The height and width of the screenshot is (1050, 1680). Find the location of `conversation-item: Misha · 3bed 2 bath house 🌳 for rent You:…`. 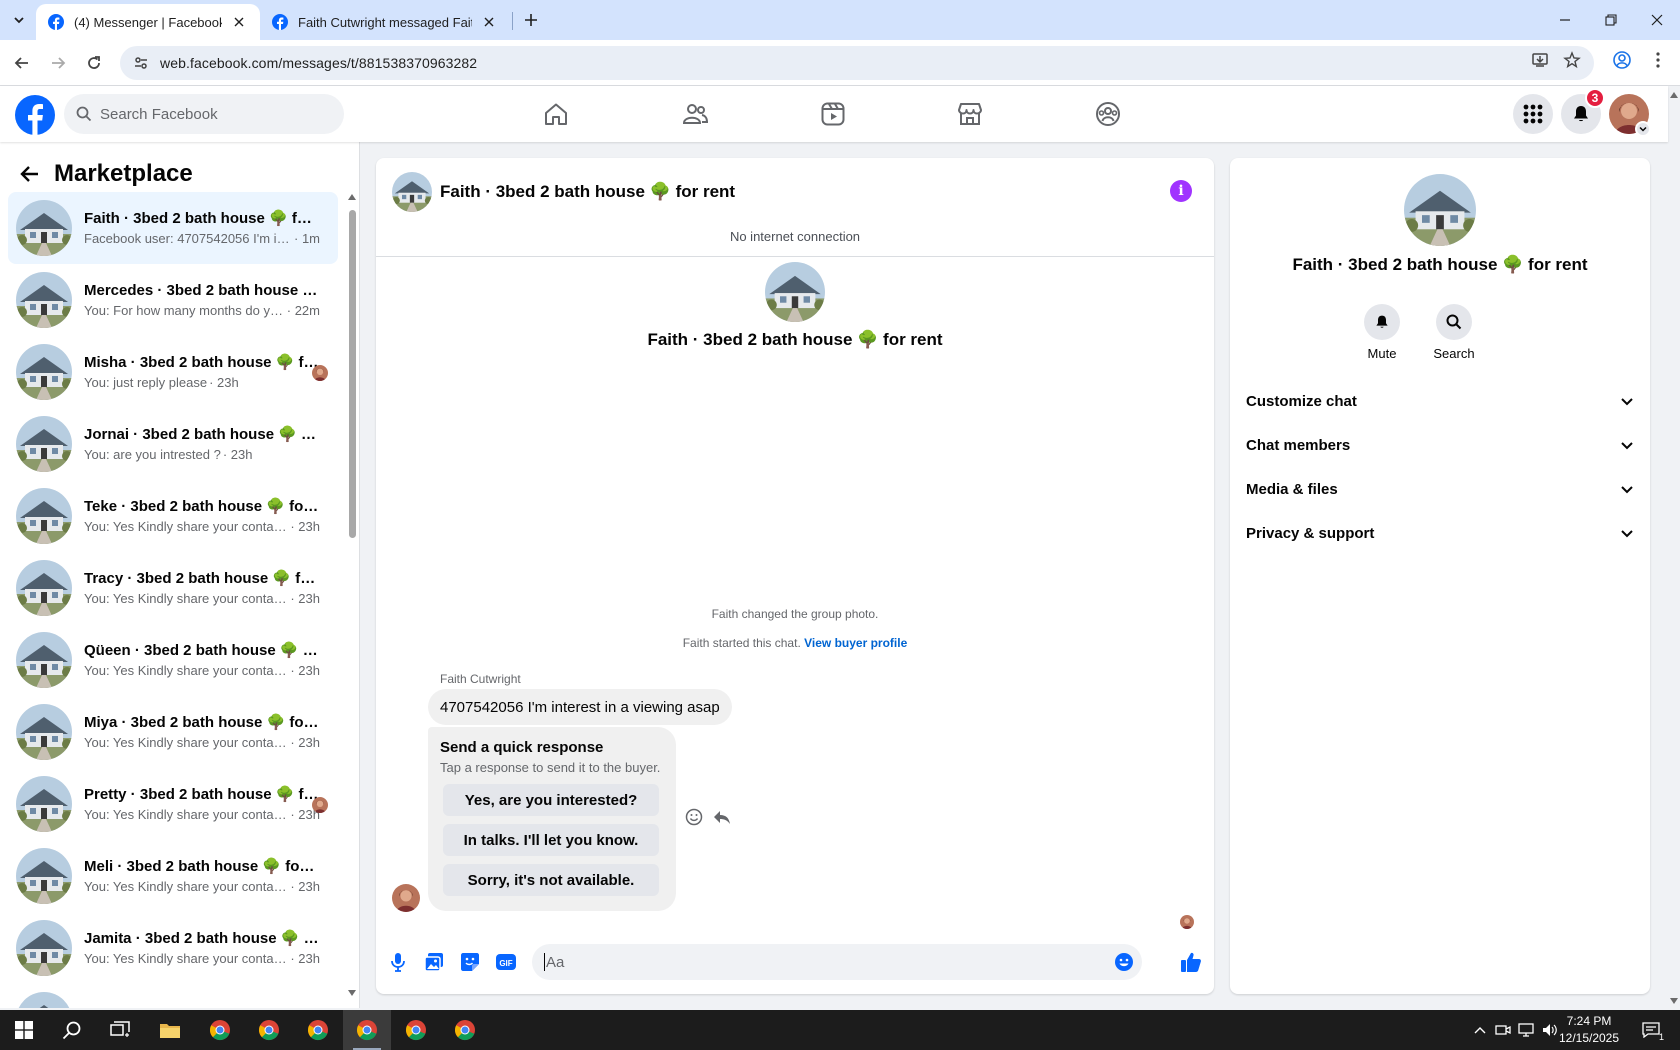

conversation-item: Misha · 3bed 2 bath house 🌳 for rent You:… is located at coordinates (173, 372).